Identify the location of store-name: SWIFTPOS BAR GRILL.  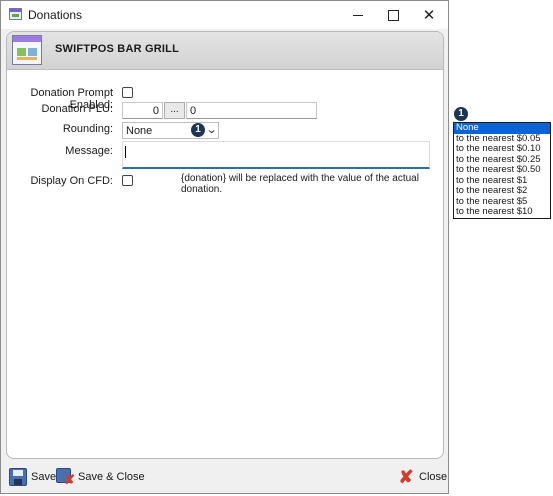
(117, 49).